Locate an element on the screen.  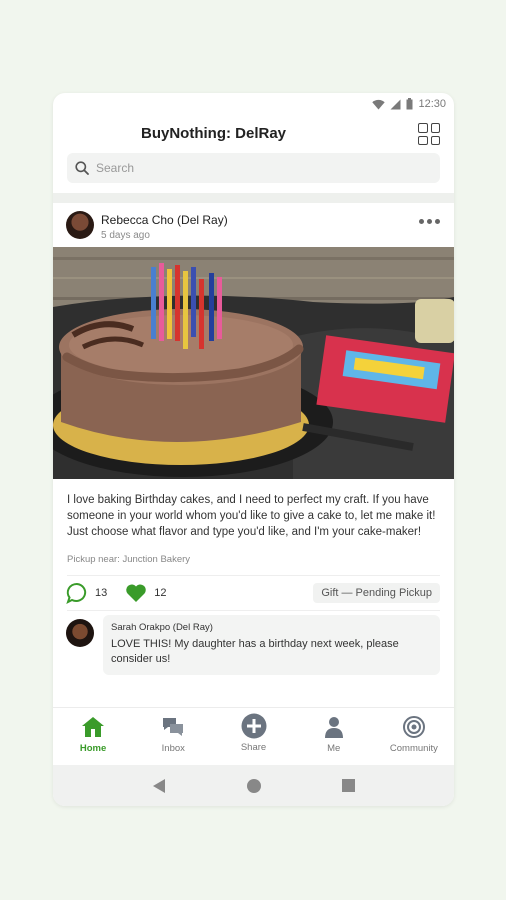
search-input is located at coordinates (246, 168).